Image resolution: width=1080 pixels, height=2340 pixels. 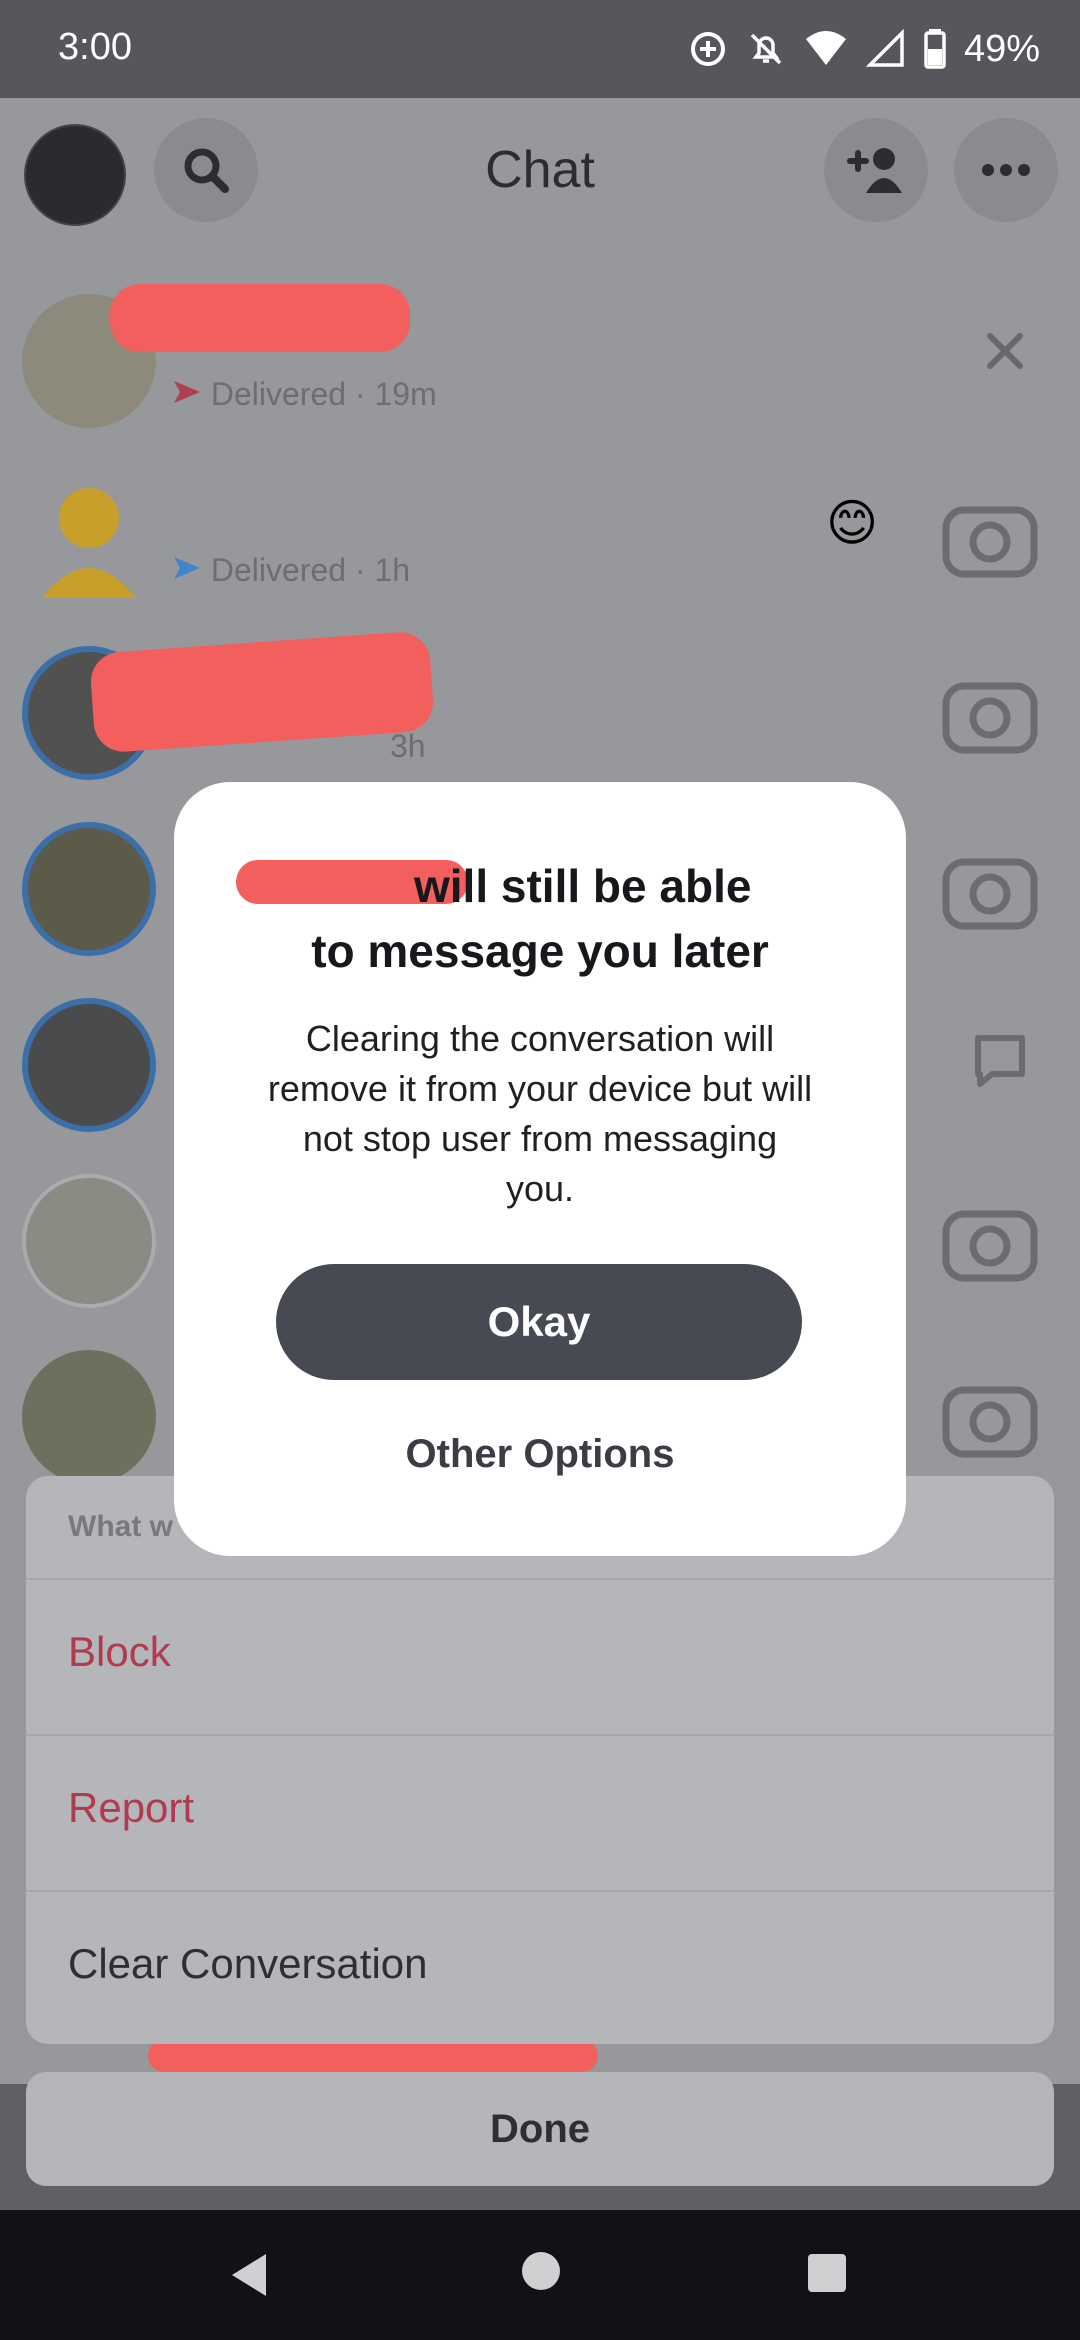 I want to click on friend-emoji: 😊, so click(x=852, y=523).